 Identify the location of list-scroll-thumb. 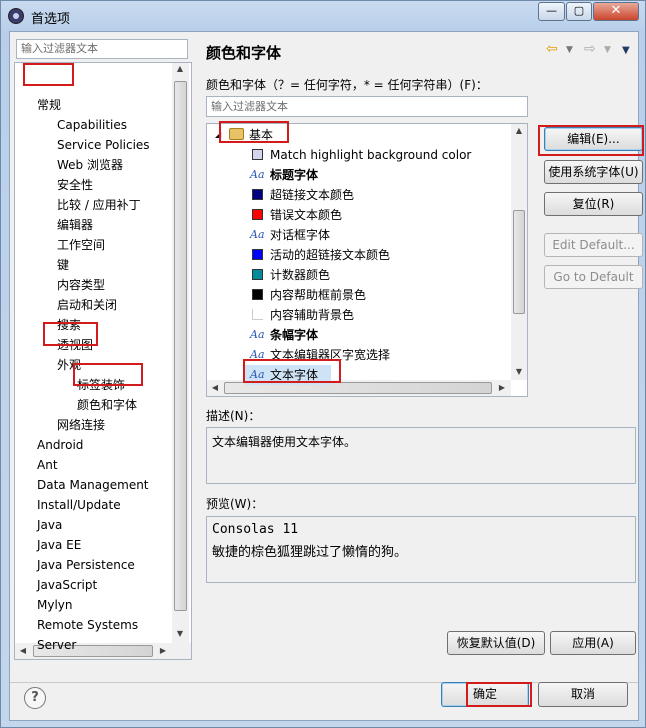
(519, 262).